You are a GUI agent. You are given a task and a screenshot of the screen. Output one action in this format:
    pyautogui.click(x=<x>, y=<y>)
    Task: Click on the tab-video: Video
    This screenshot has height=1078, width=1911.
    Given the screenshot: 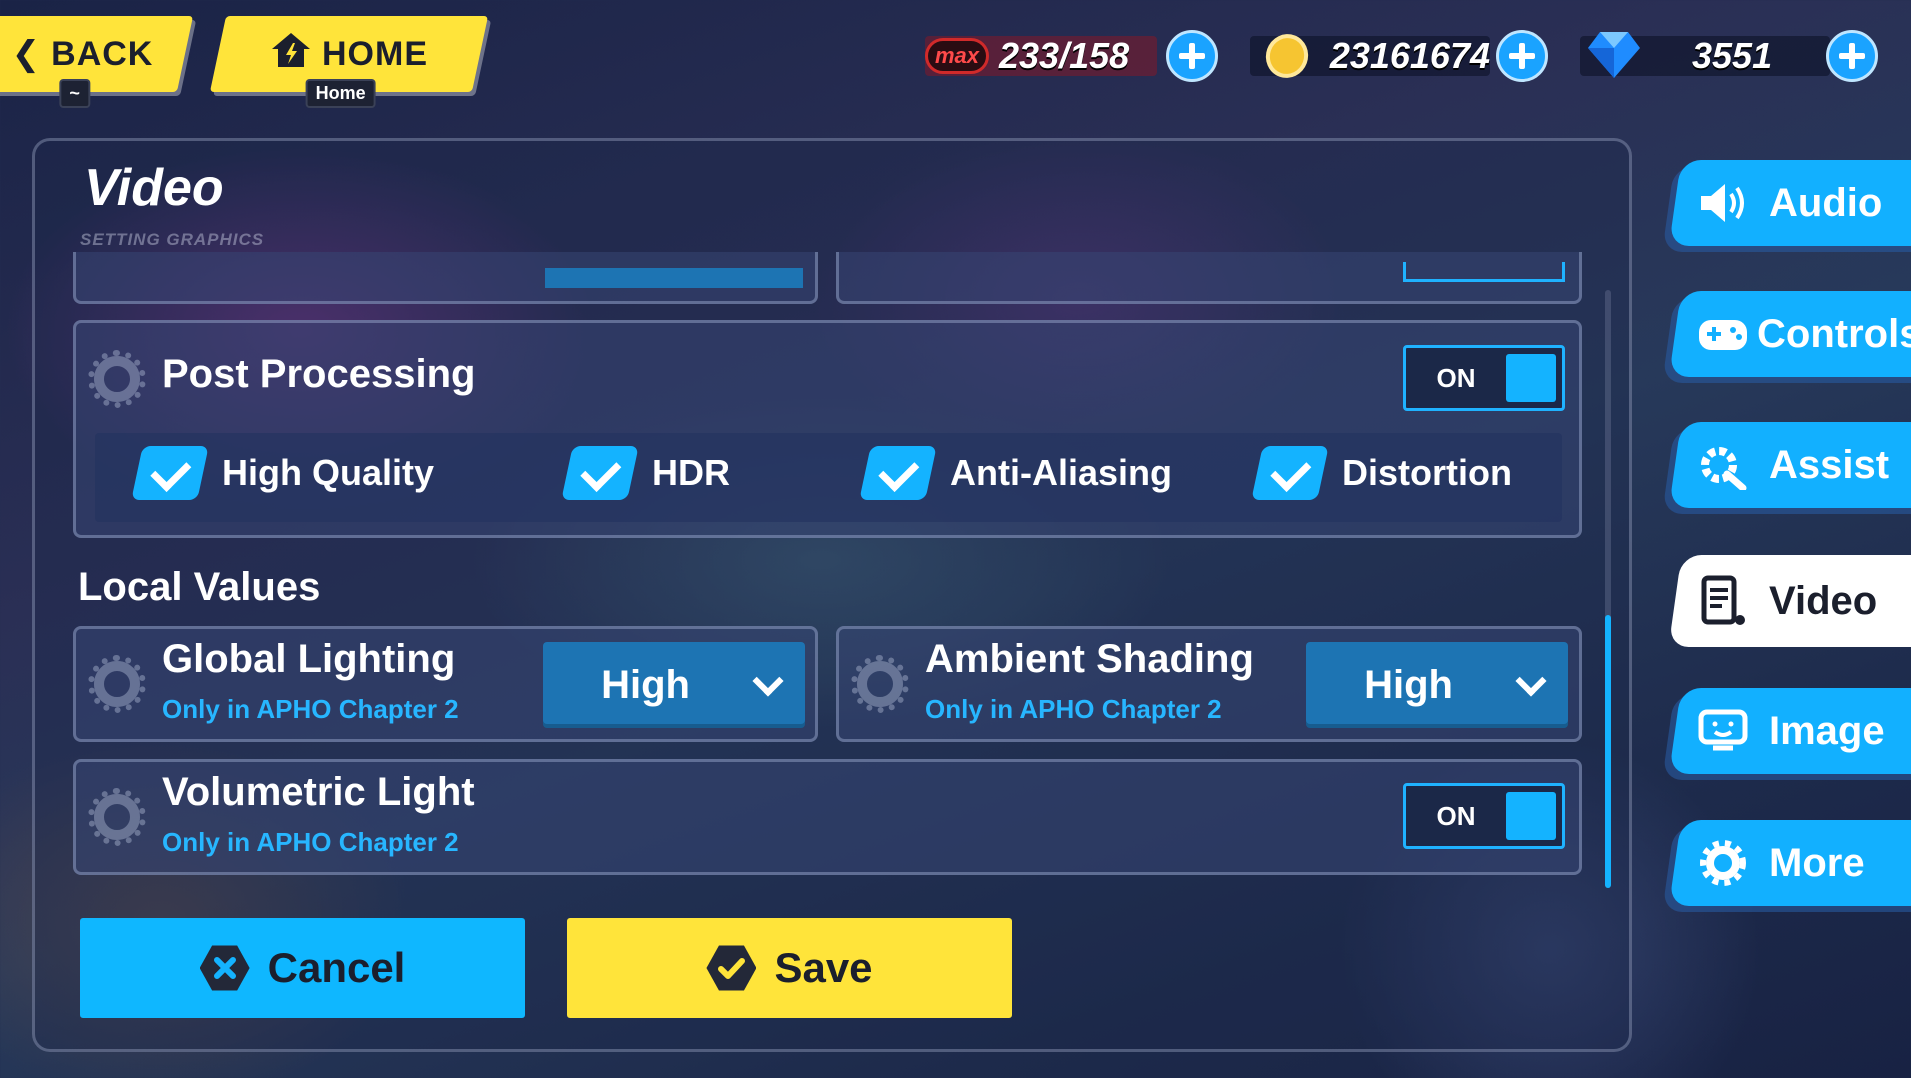 What is the action you would take?
    pyautogui.click(x=1789, y=601)
    